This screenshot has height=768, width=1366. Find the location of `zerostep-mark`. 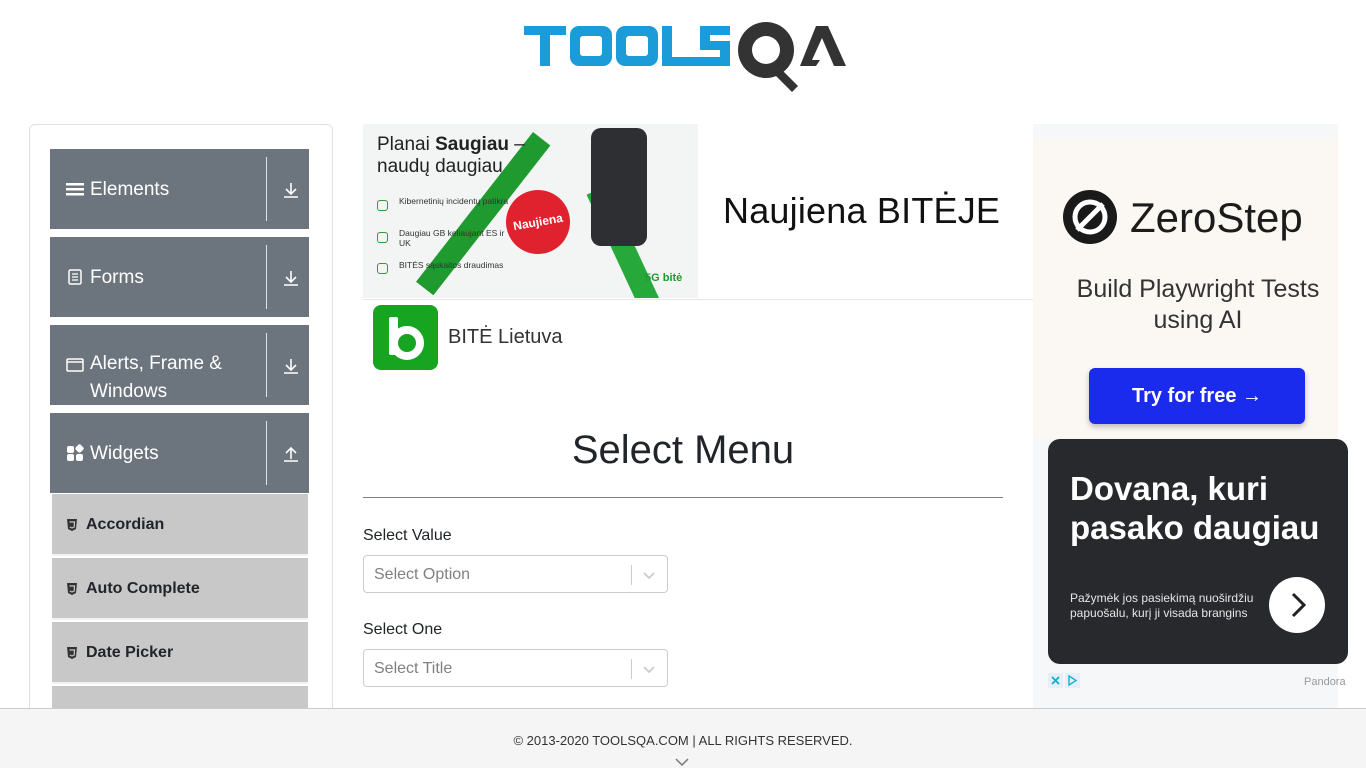

zerostep-mark is located at coordinates (1090, 217).